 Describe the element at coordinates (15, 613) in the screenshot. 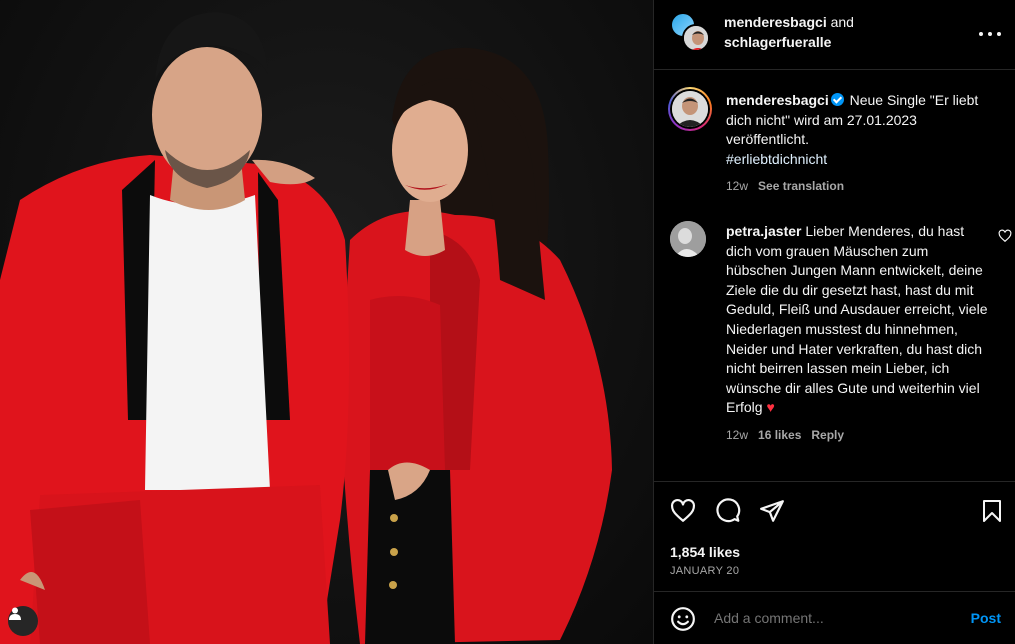

I see `user-icon` at that location.